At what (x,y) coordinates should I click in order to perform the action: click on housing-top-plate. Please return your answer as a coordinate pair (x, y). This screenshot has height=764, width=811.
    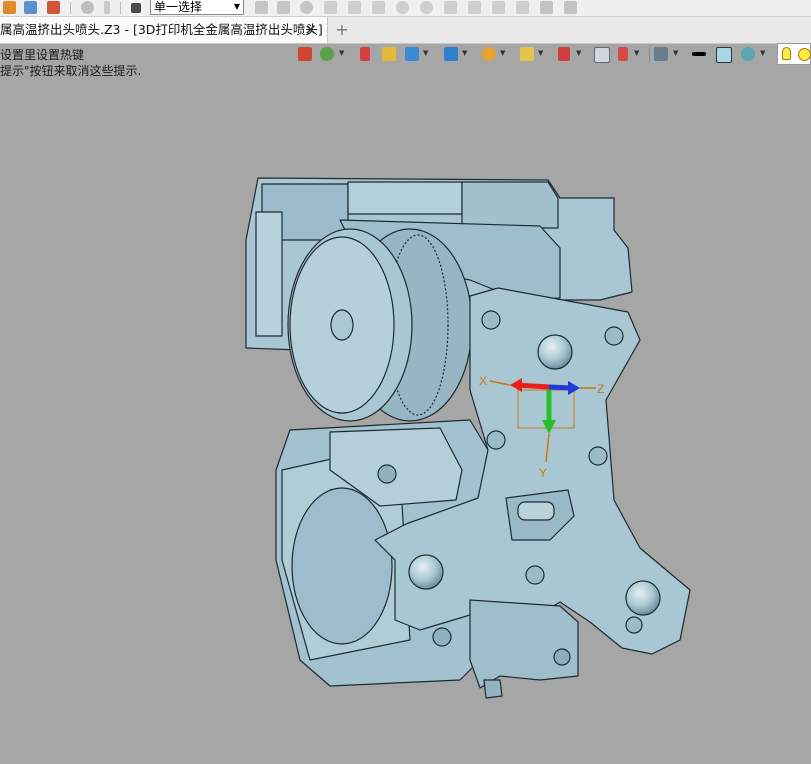
    Looking at the image, I should click on (405, 198).